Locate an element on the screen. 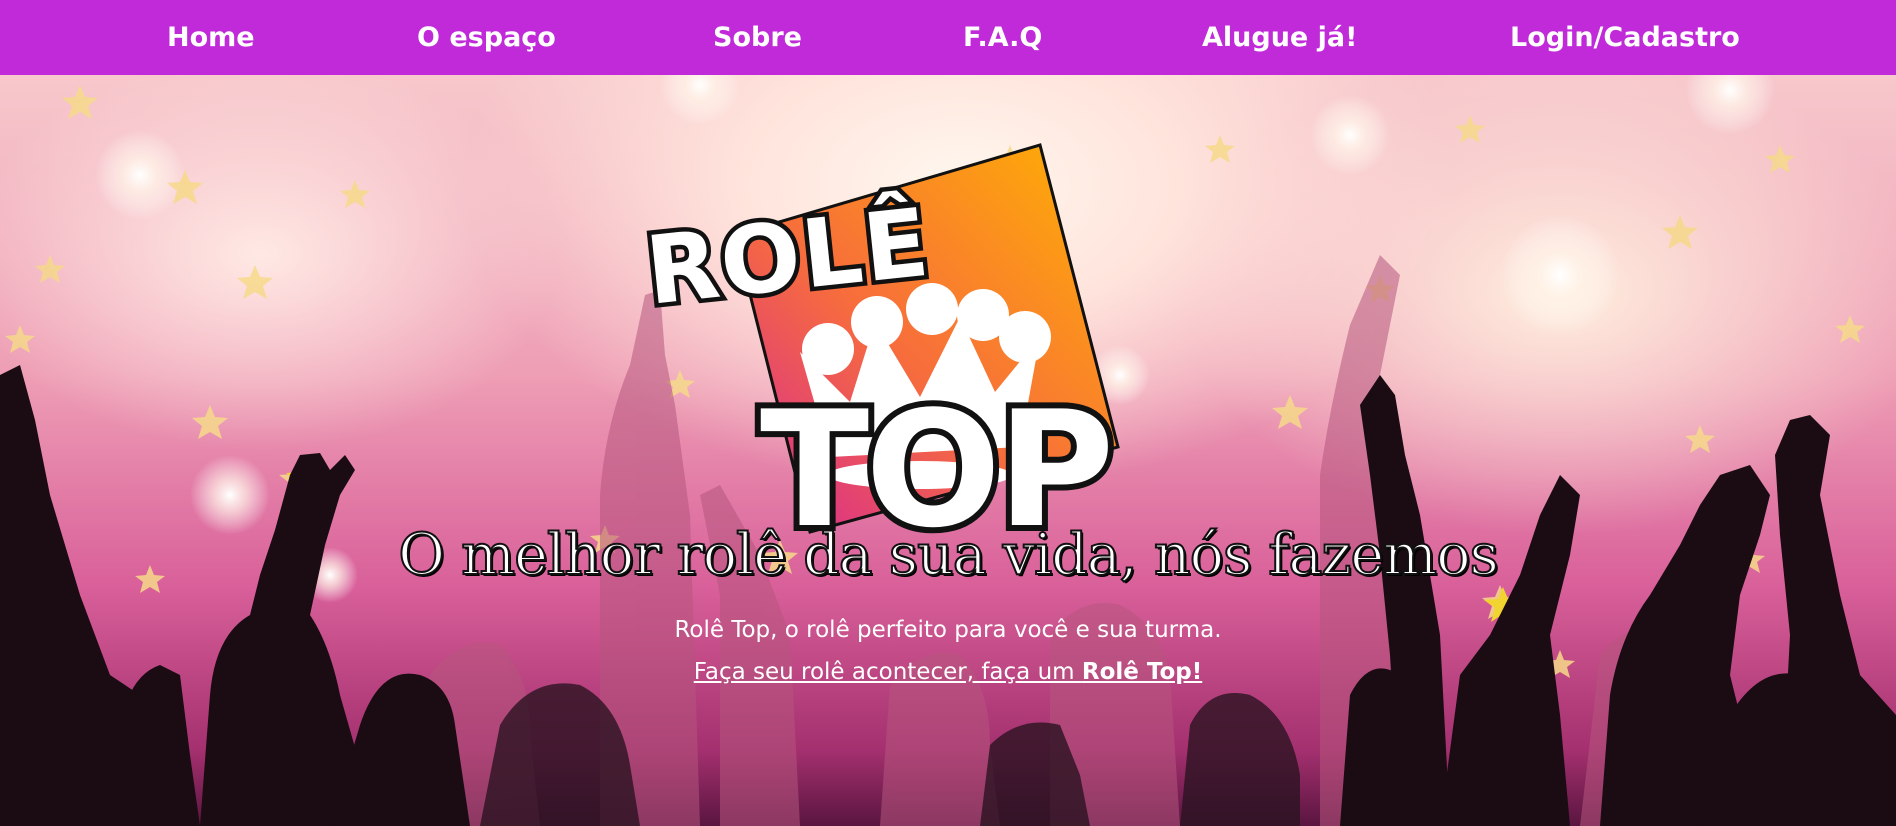  hero-tagline: O melhor rolê da sua vida, nós fazemos is located at coordinates (948, 555).